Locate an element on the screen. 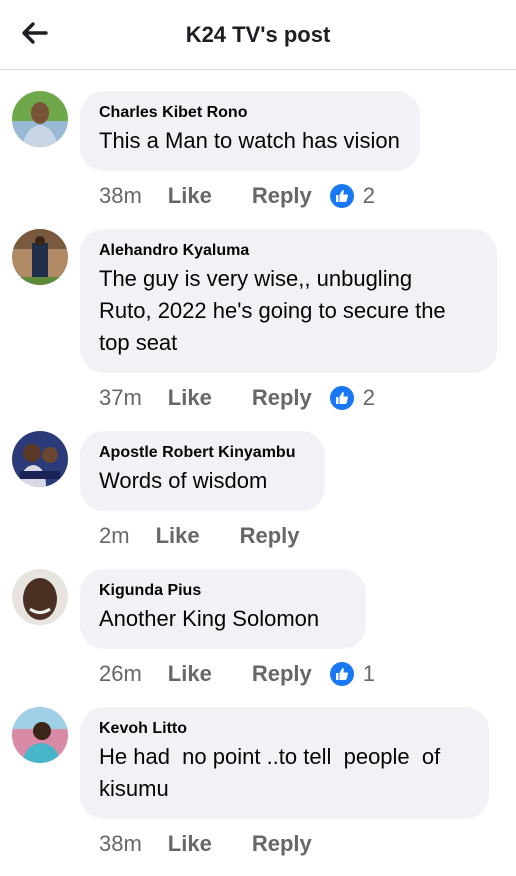  comment-author: Kigunda Pius is located at coordinates (222, 591).